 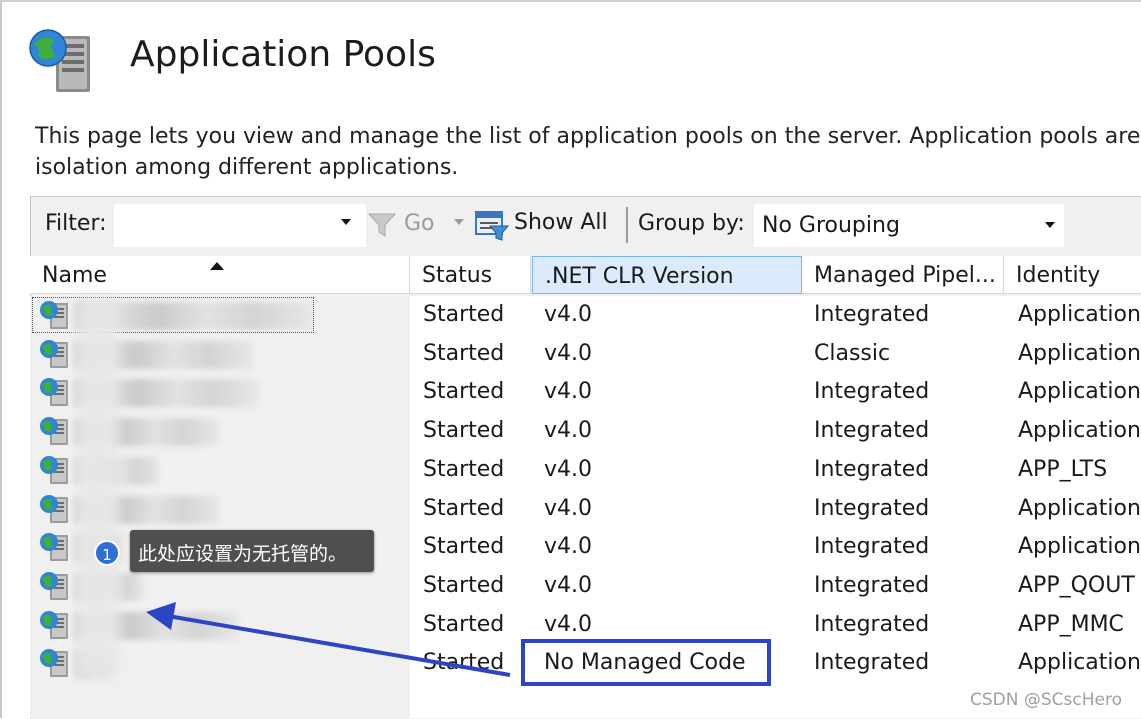 I want to click on window-left-border, so click(x=1, y=359).